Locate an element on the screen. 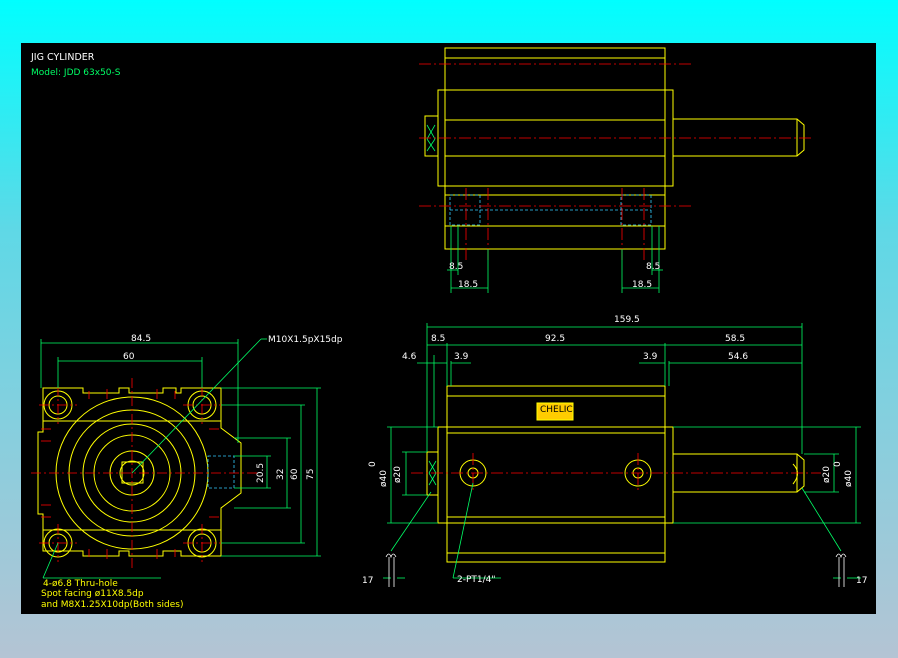  hole-note-line3: and M8X1.25X10dp(Both sides) is located at coordinates (112, 605).